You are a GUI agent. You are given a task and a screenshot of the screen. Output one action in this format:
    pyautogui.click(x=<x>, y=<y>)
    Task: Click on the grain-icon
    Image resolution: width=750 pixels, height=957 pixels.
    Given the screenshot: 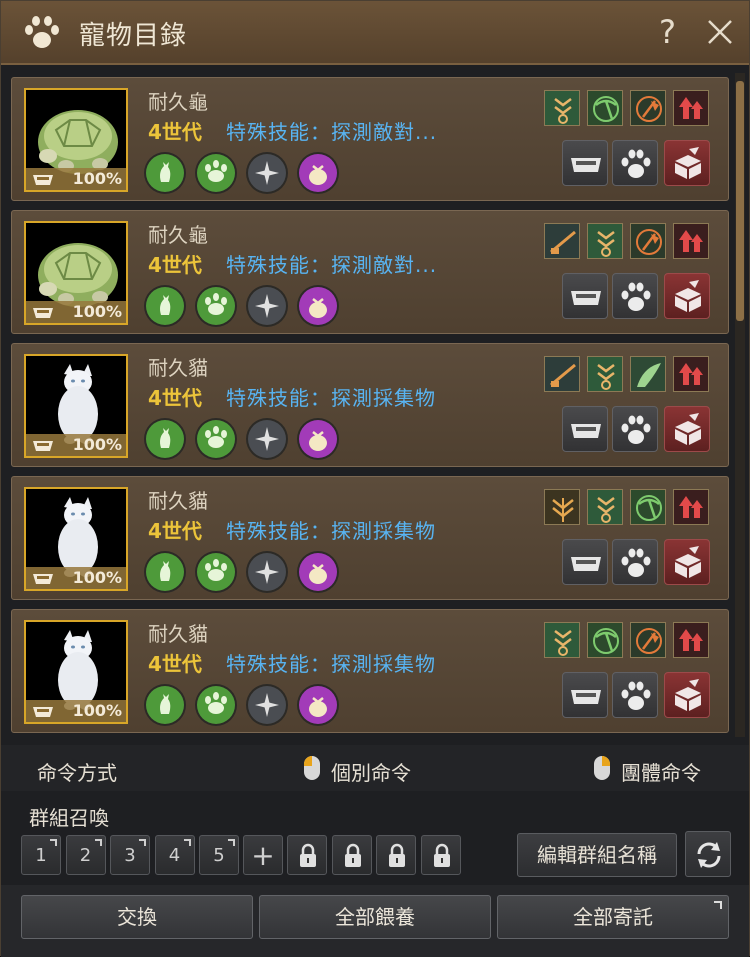 What is the action you would take?
    pyautogui.click(x=562, y=507)
    